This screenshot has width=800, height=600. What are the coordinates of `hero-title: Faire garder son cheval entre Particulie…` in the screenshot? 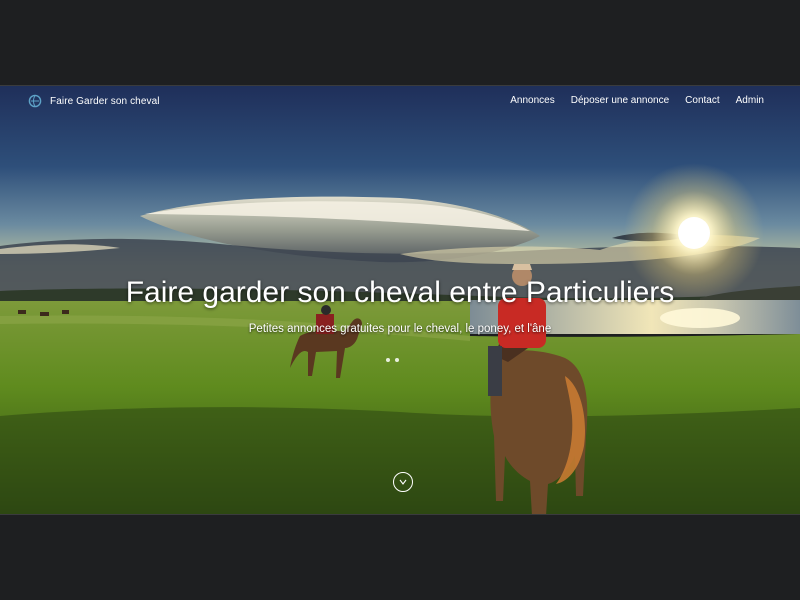 It's located at (400, 292).